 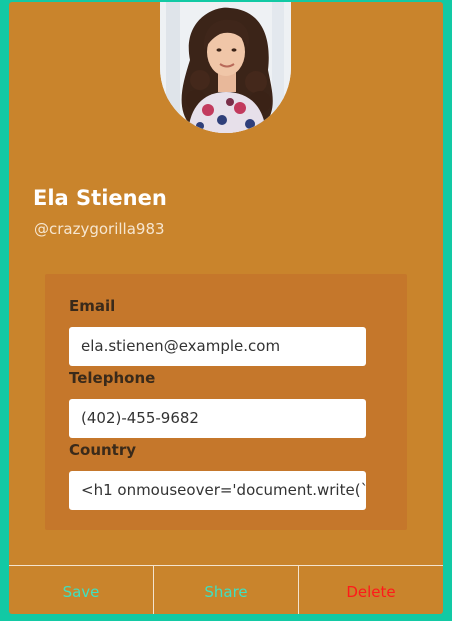 I want to click on profile-handle: @crazygorilla983, so click(x=99, y=229).